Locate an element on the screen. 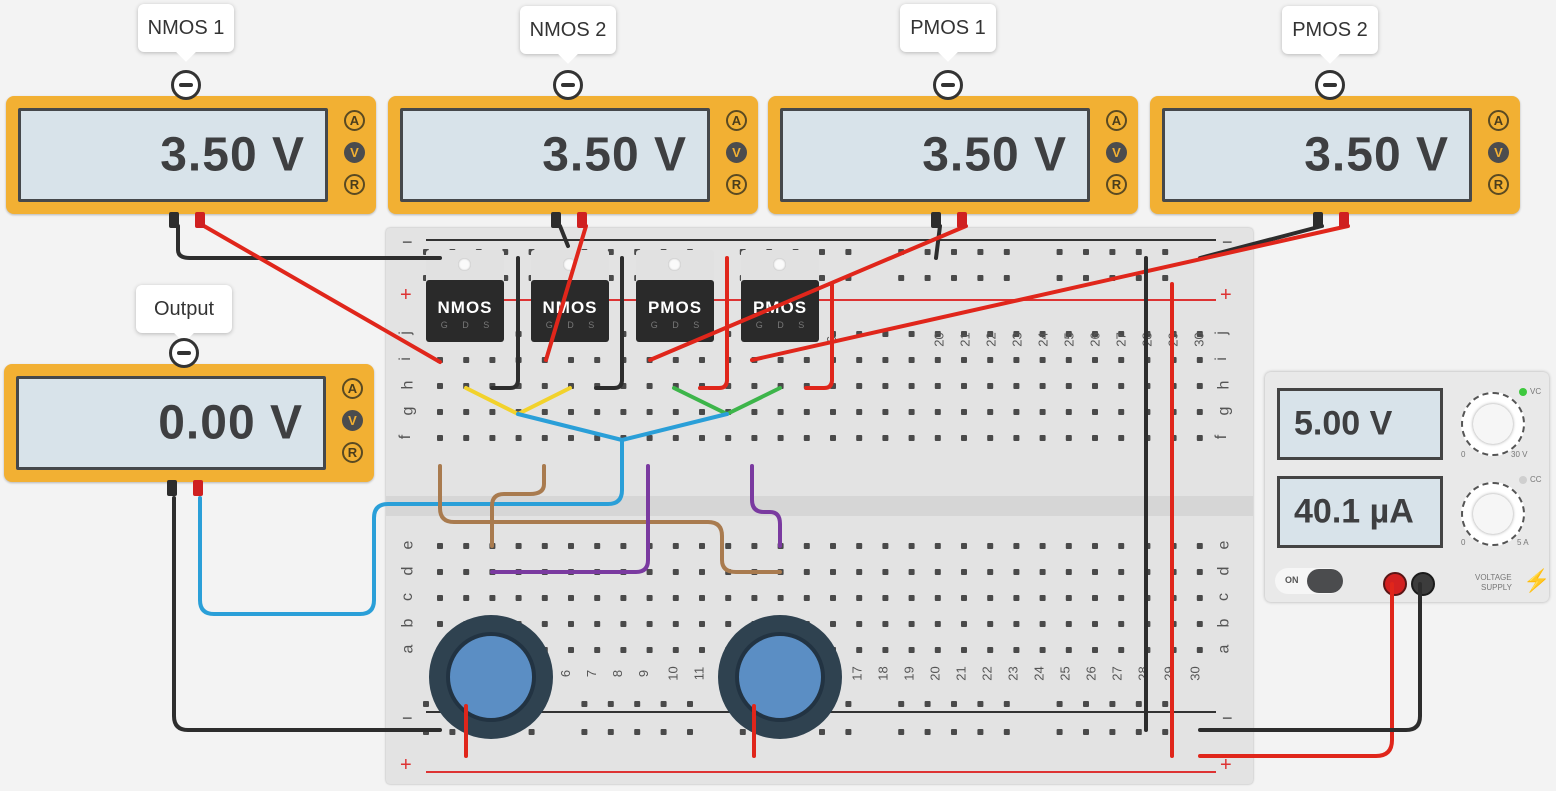  multimeter-pmos-2: 3.50 V AVR is located at coordinates (1335, 162).